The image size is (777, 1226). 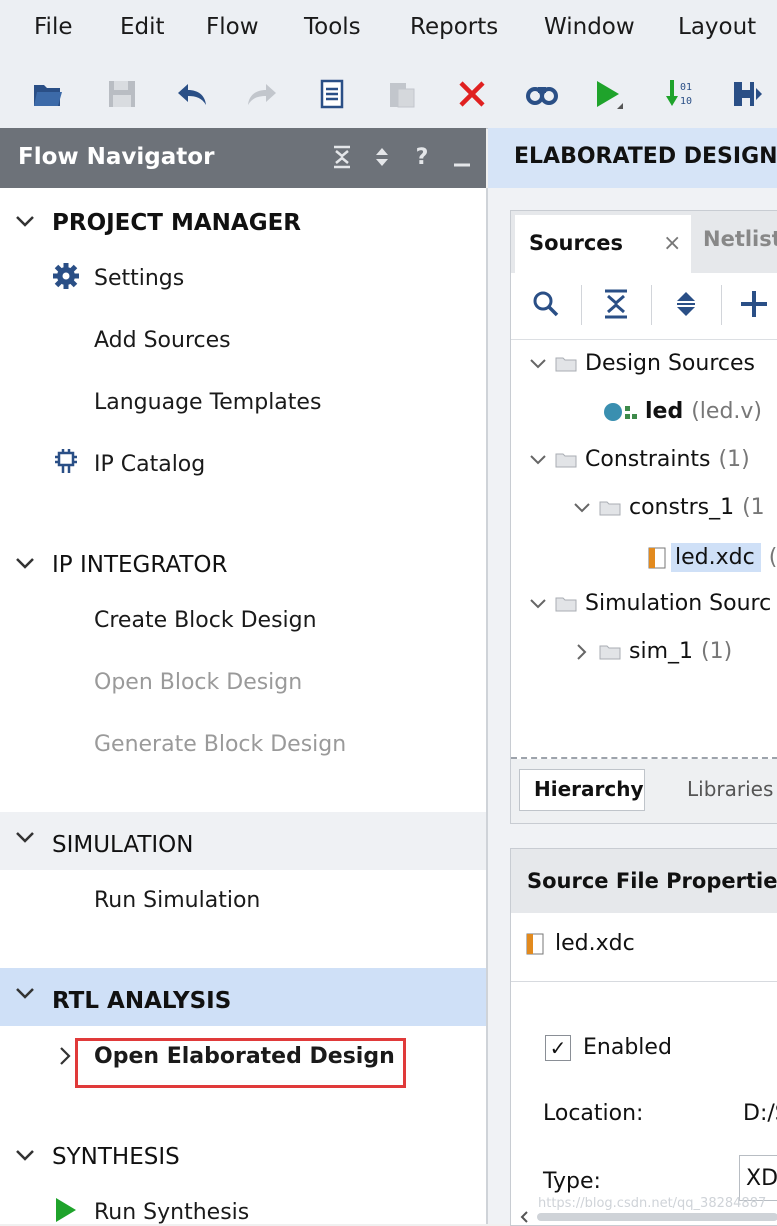 What do you see at coordinates (572, 1181) in the screenshot?
I see `type-label: Type:` at bounding box center [572, 1181].